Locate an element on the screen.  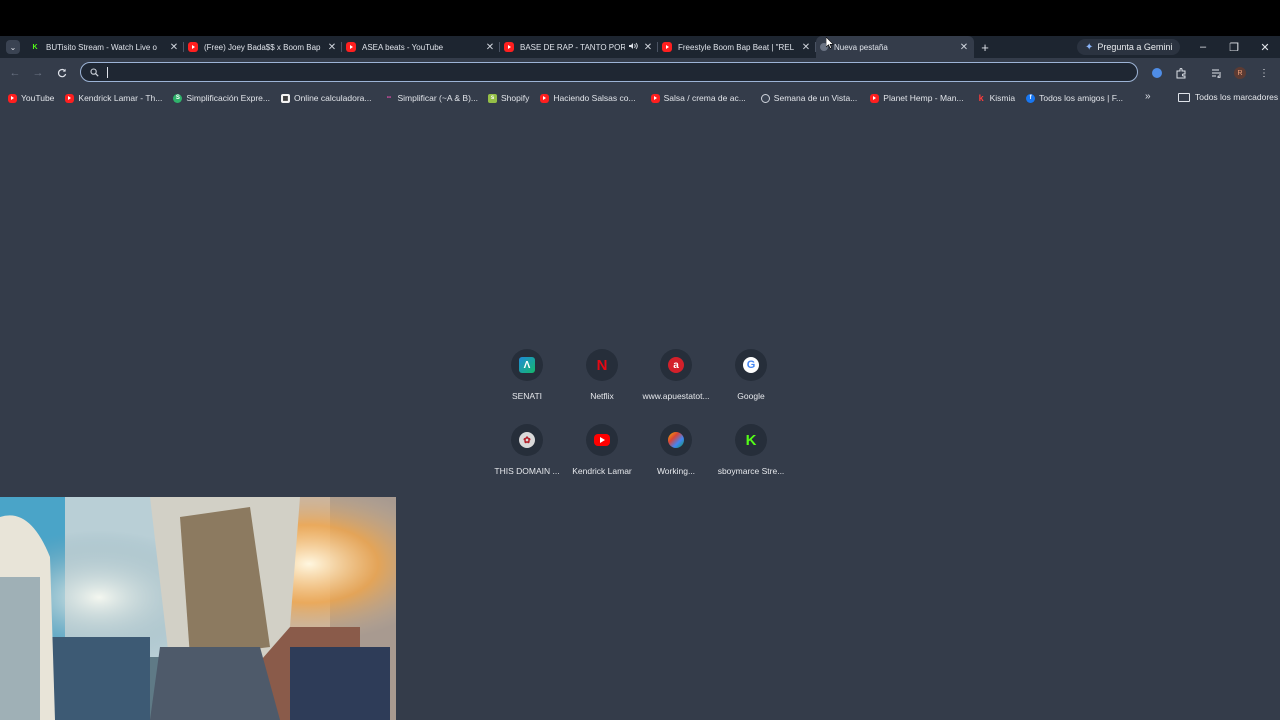
close-window-button: ✕ is located at coordinates (1265, 47).